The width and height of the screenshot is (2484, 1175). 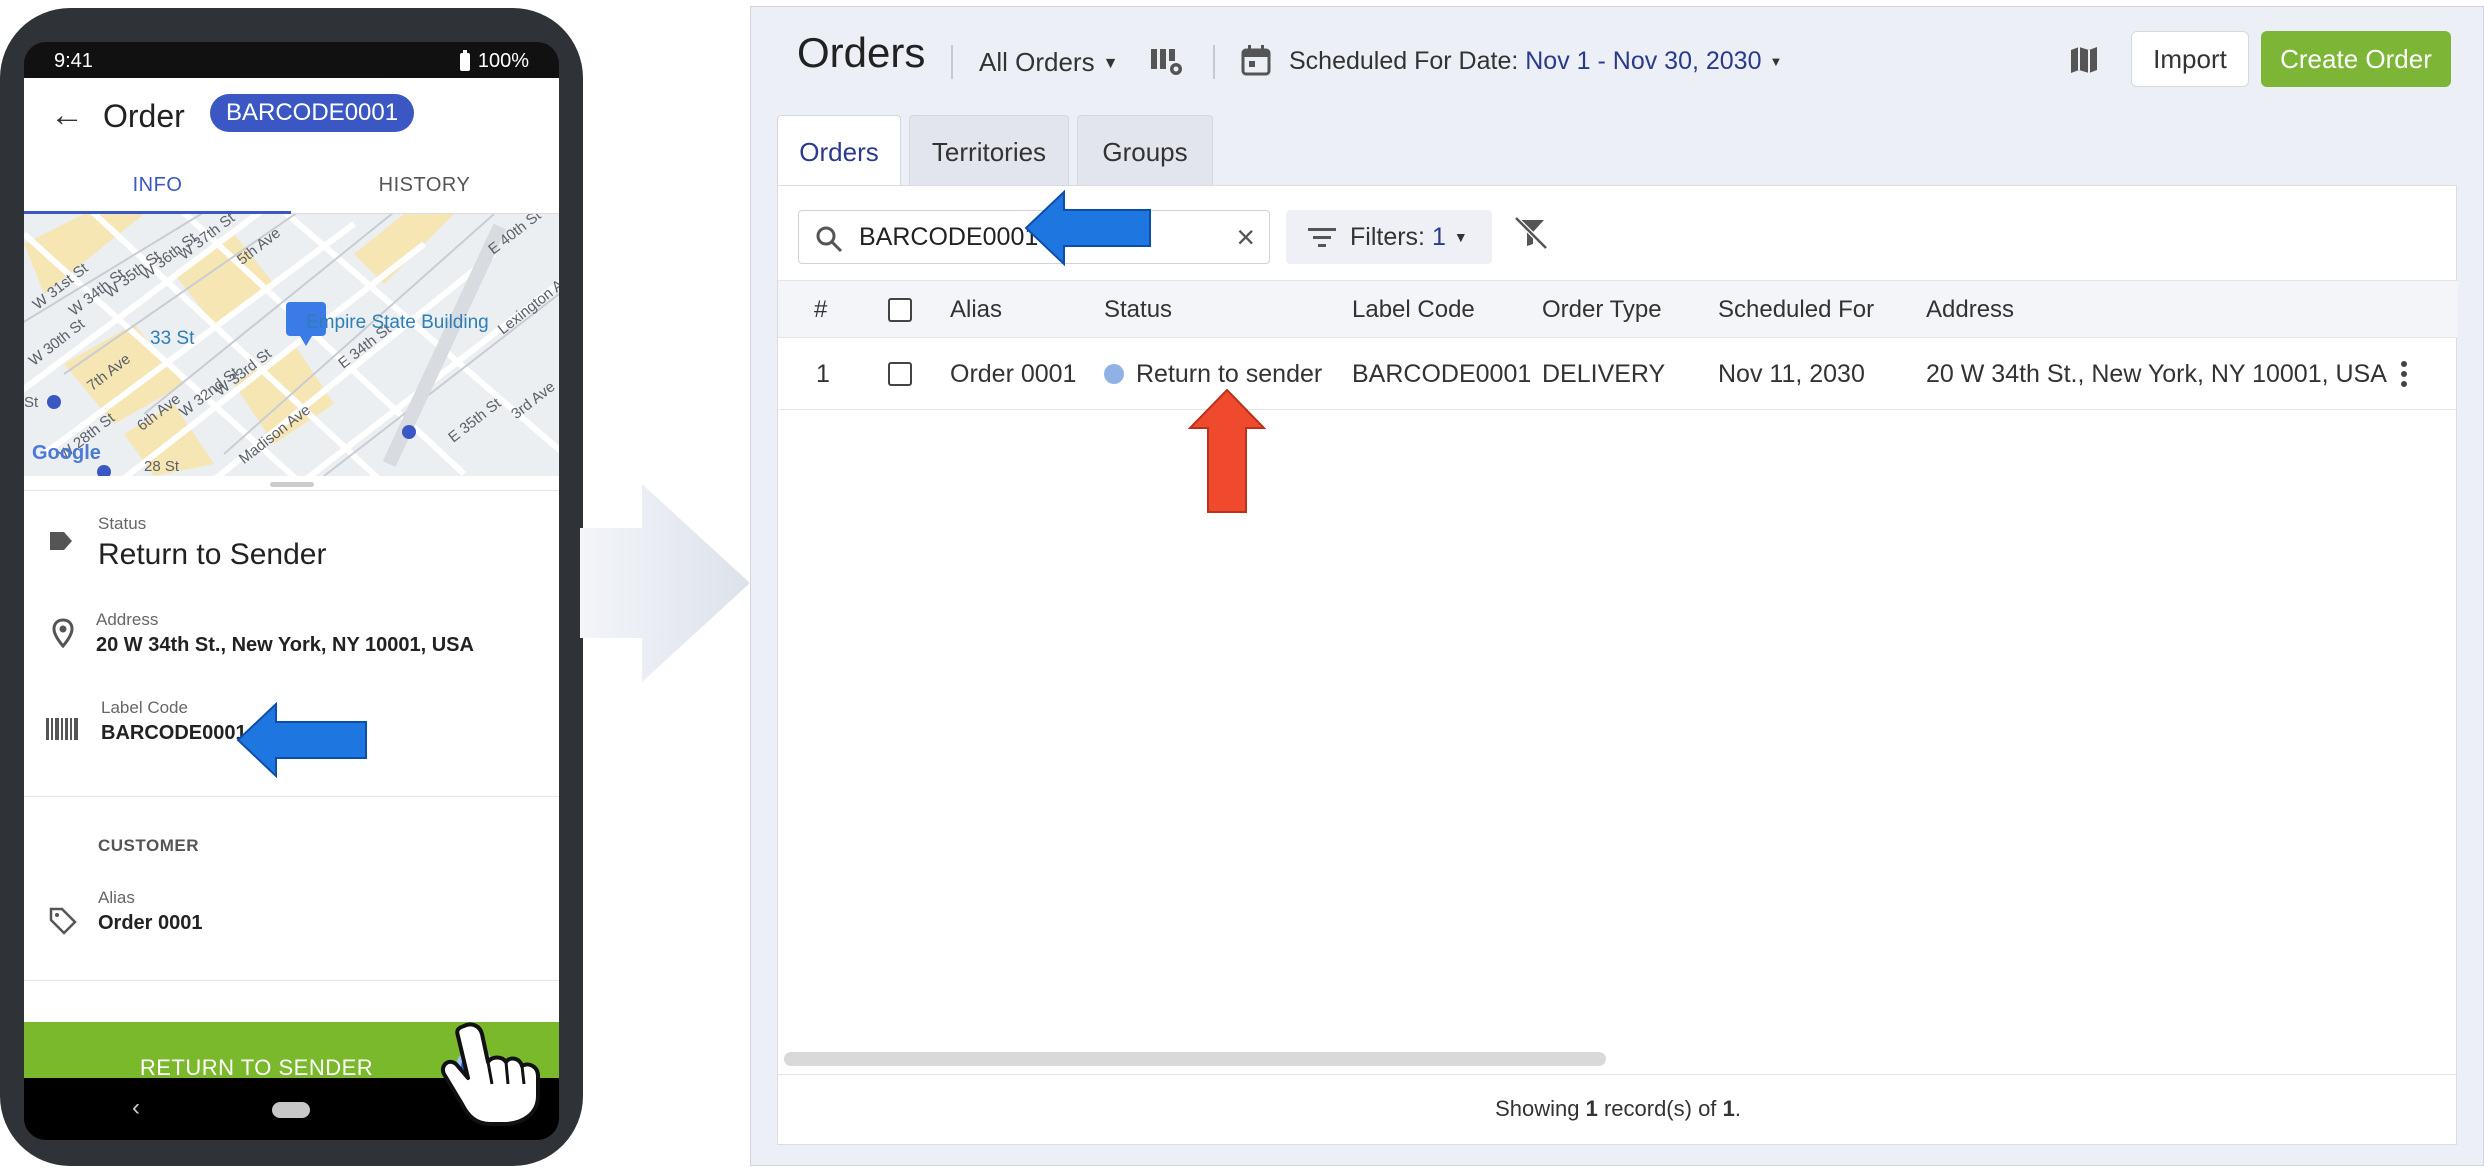 I want to click on filters-button: Filters: 1 ▼, so click(x=1389, y=237).